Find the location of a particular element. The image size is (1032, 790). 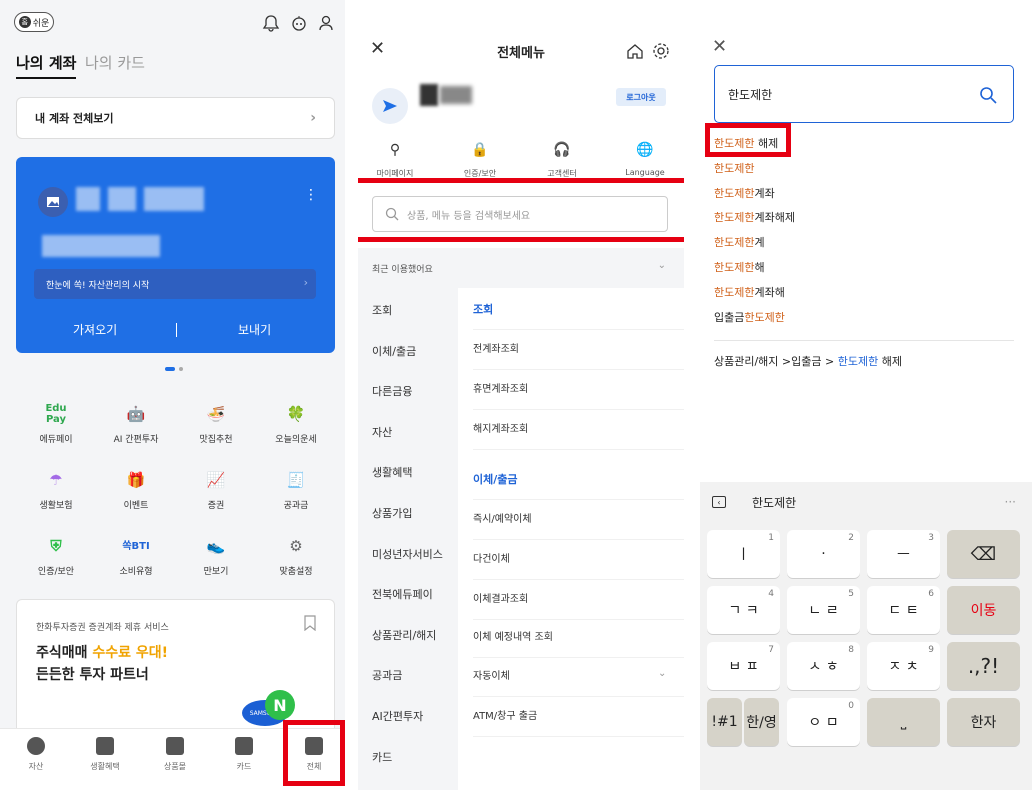

service-stock-chart: 📈 증권 is located at coordinates (216, 489).